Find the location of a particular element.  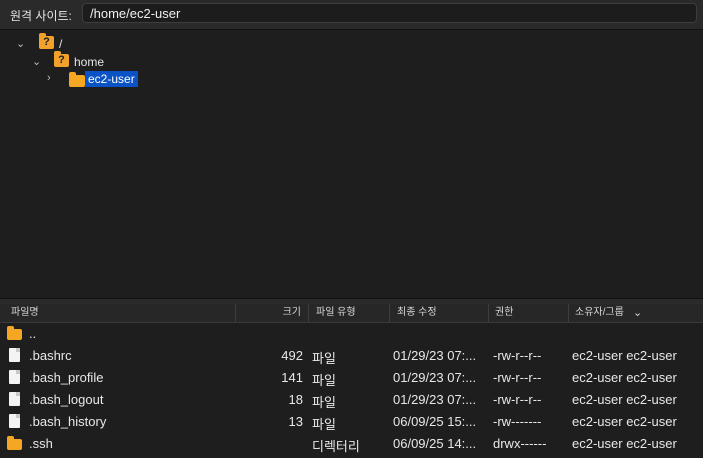

column-header-type: 파일 유형 is located at coordinates (349, 313).